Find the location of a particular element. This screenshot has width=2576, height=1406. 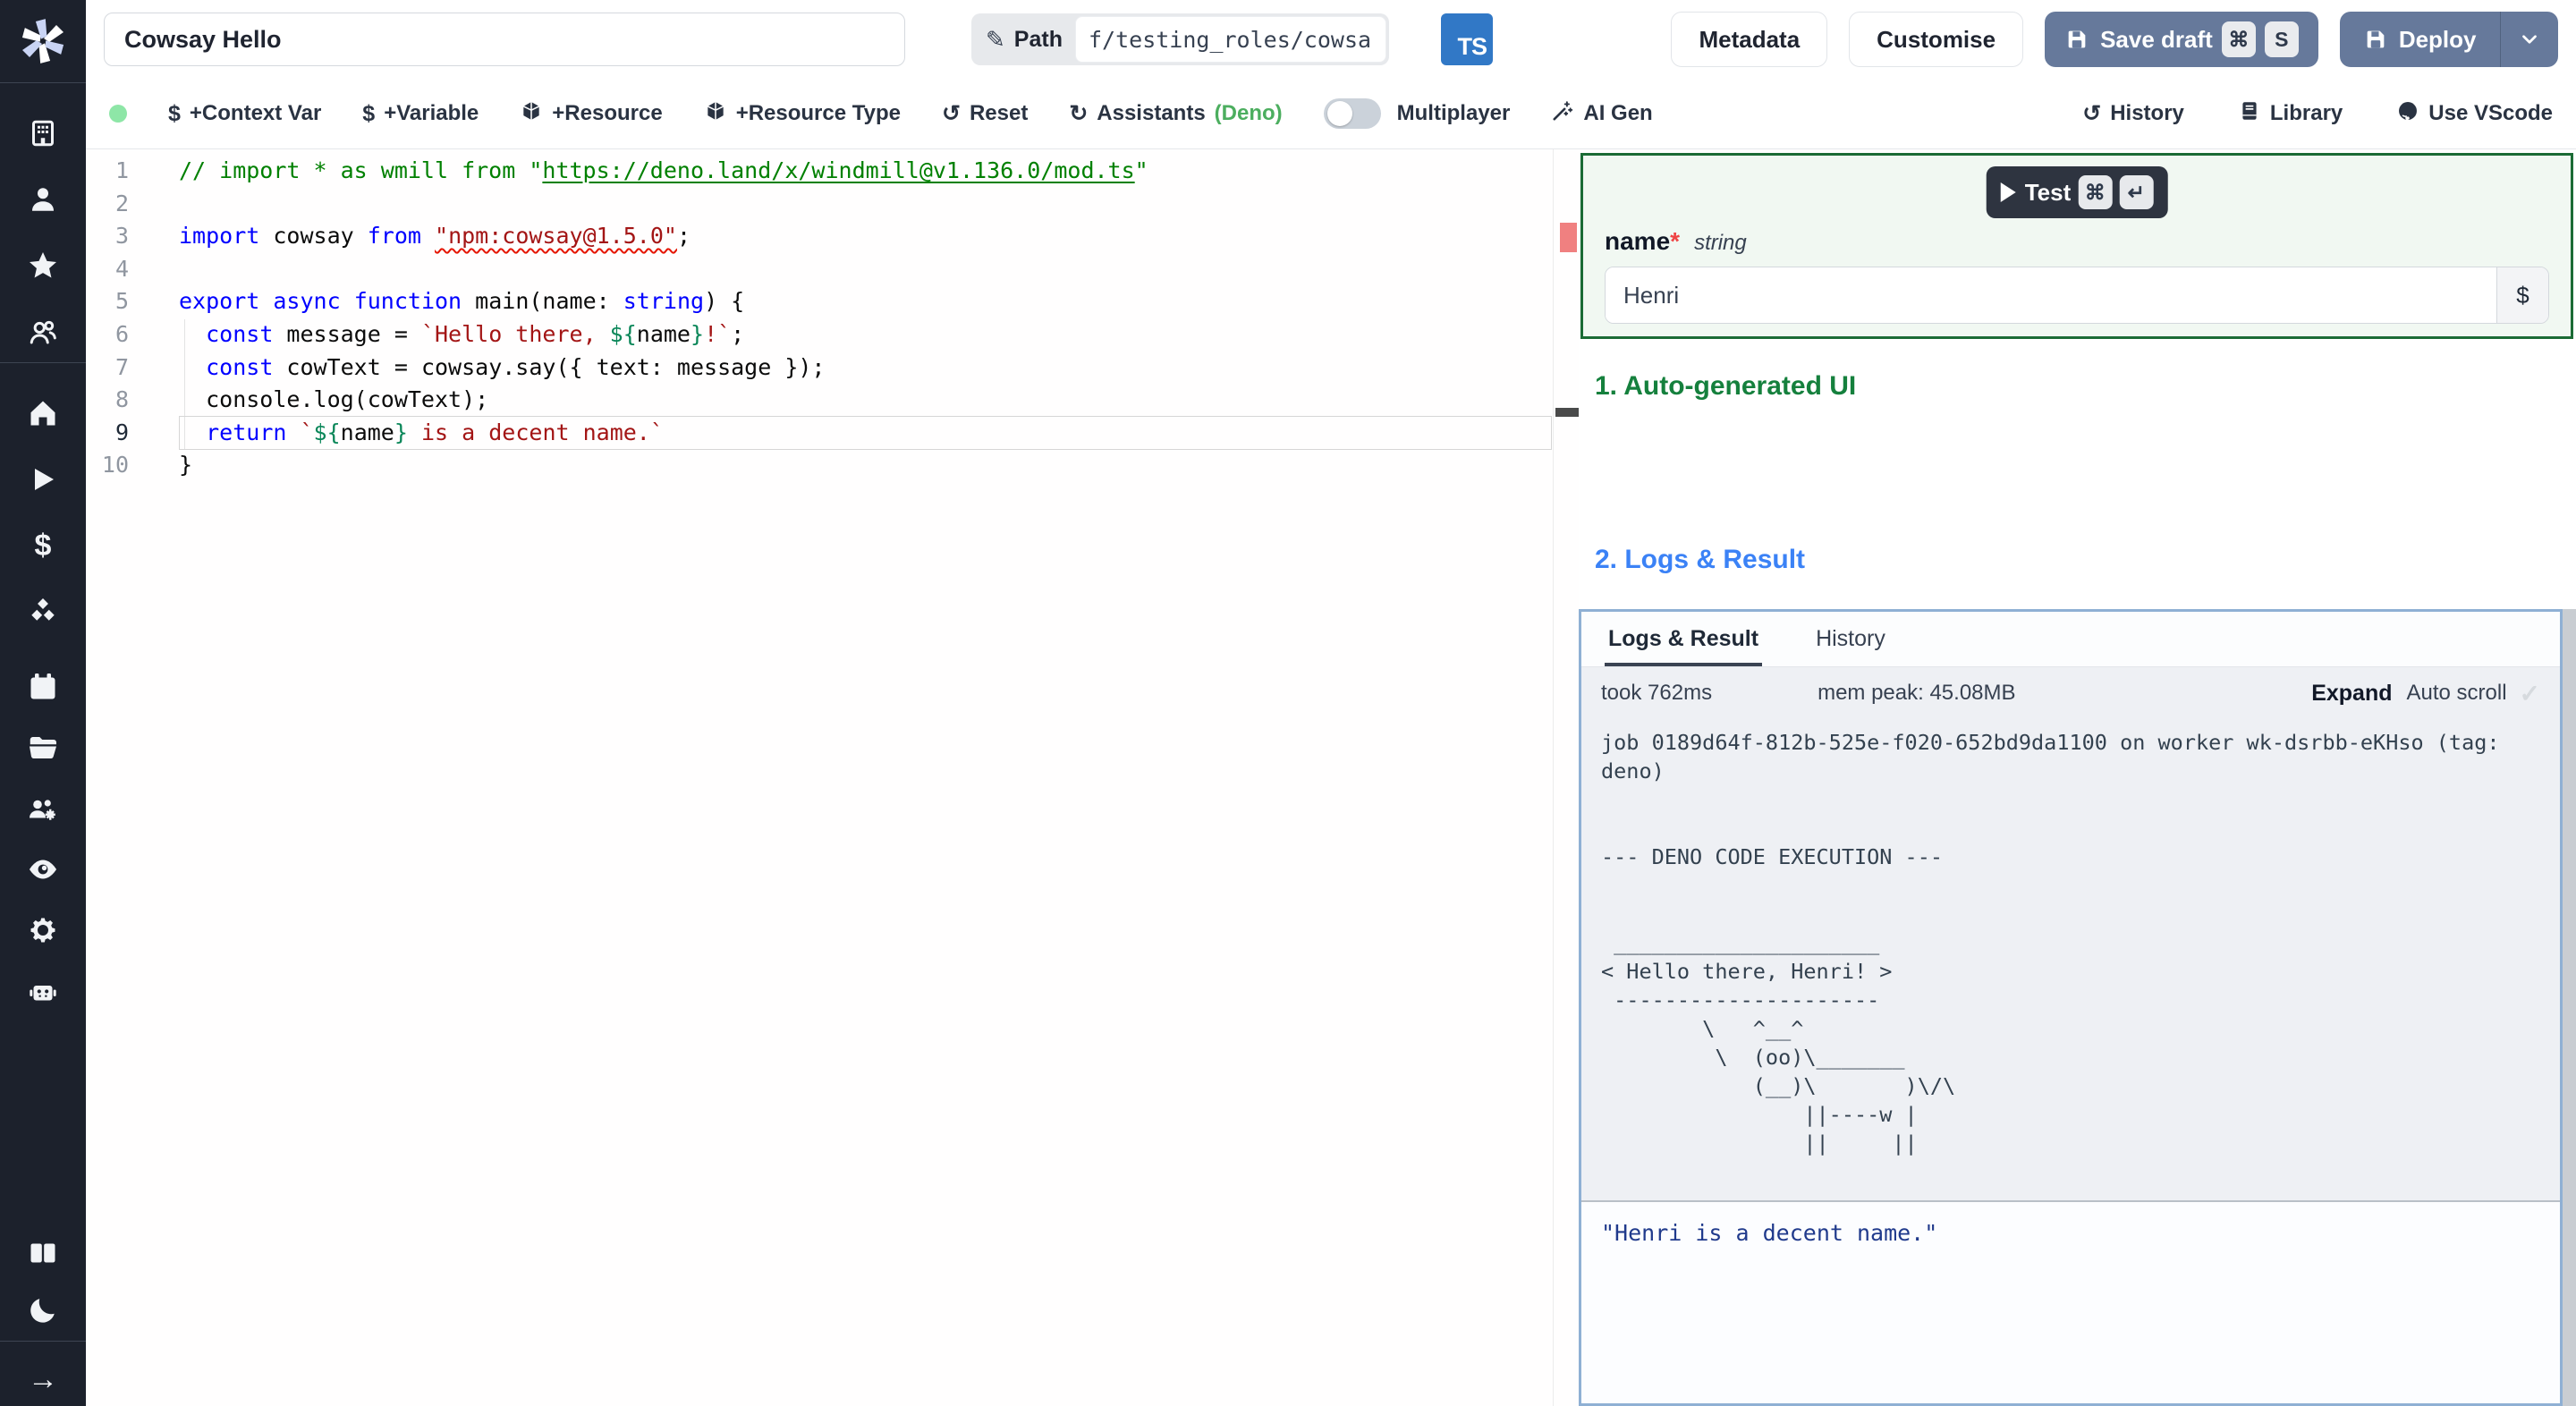

path-button: ✎ Path is located at coordinates (1180, 39).